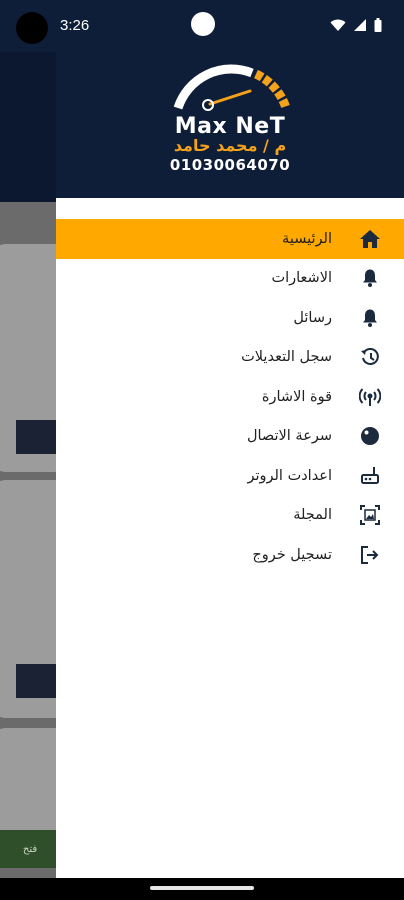  I want to click on router-icon, so click(370, 476).